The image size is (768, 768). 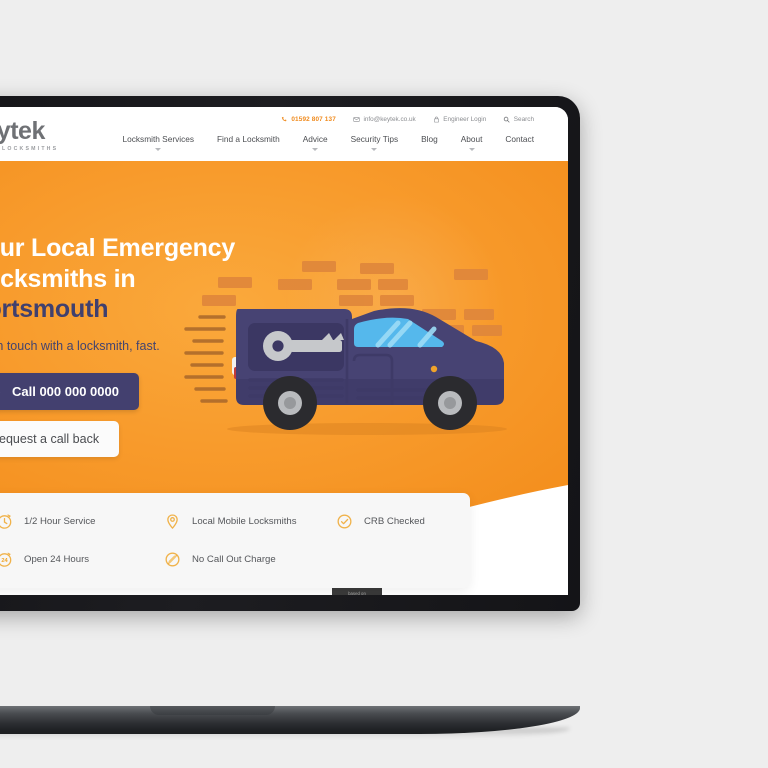 What do you see at coordinates (285, 733) in the screenshot?
I see `laptop-base-shadow` at bounding box center [285, 733].